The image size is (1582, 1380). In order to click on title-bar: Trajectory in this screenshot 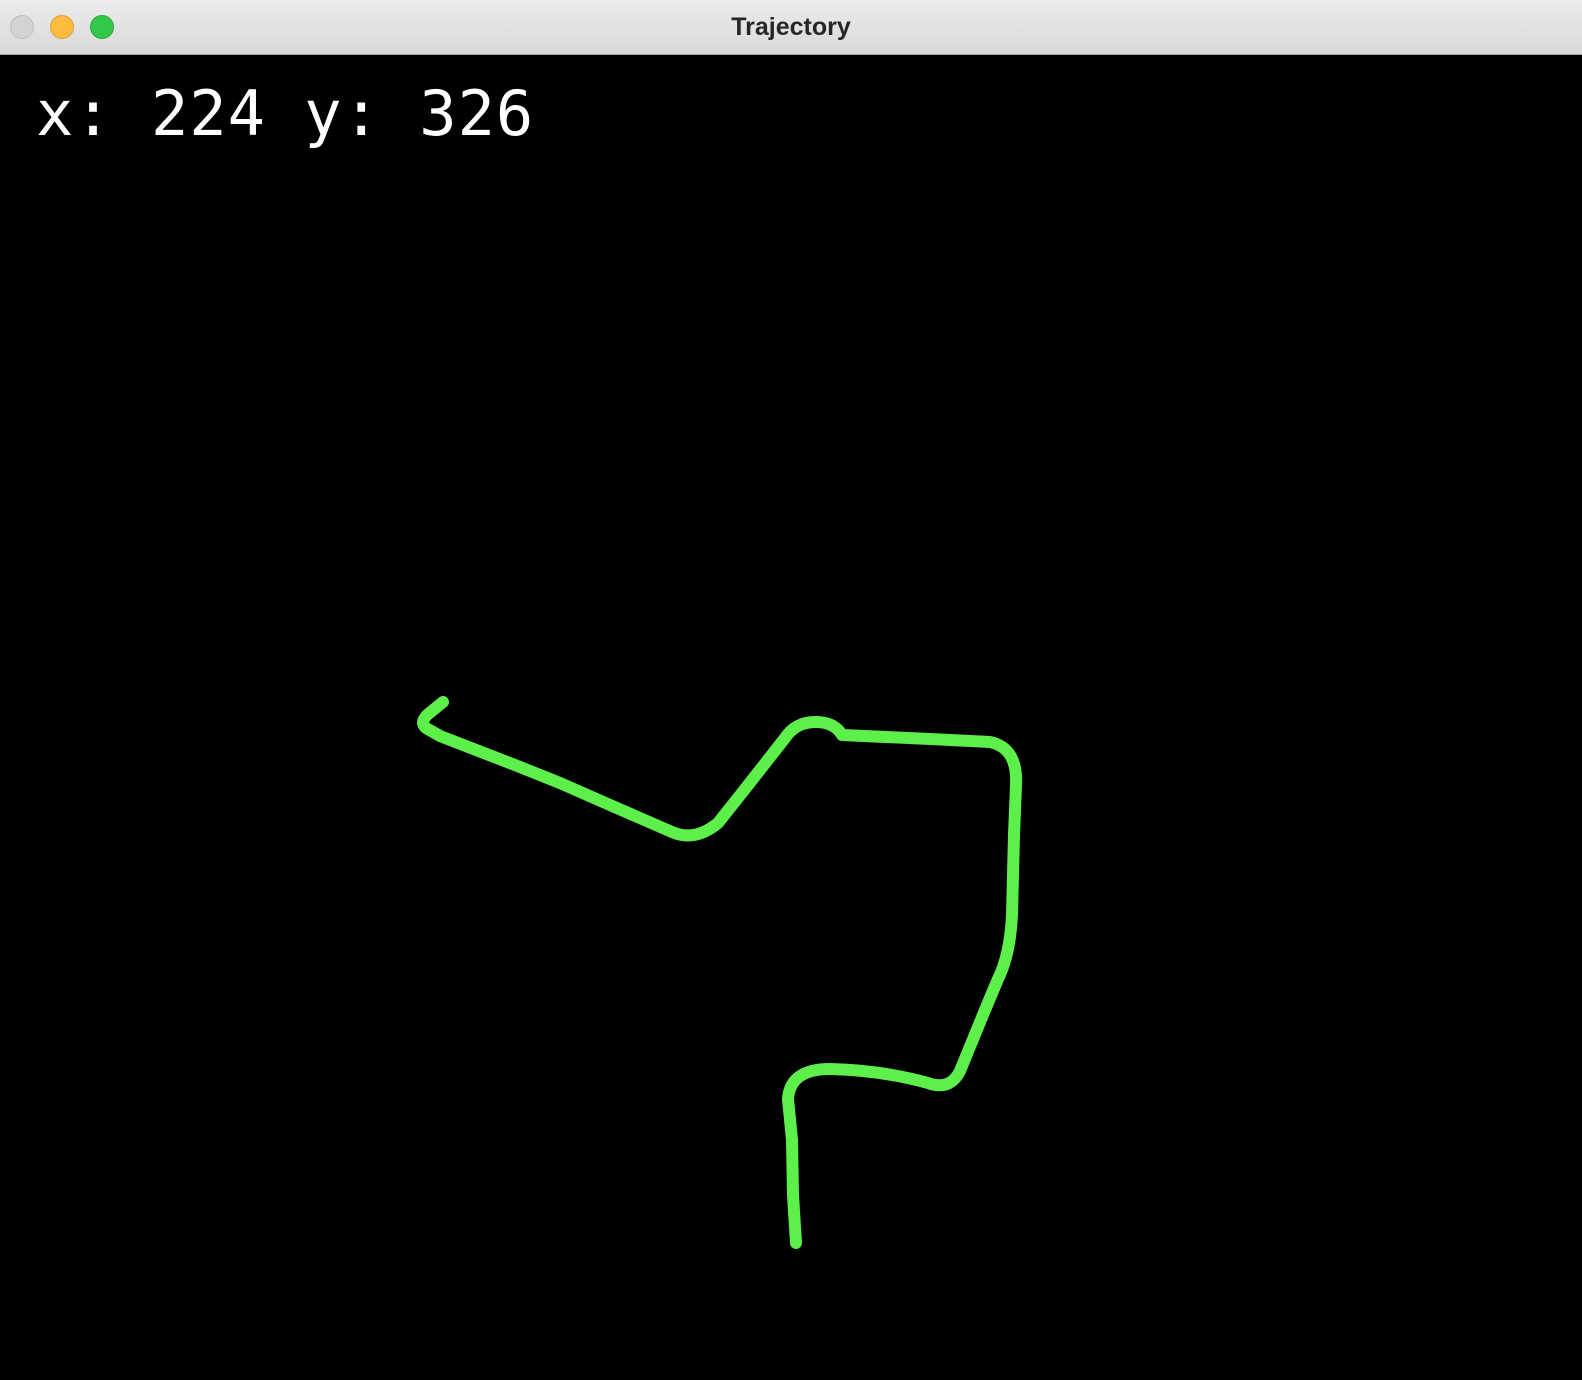, I will do `click(791, 27)`.